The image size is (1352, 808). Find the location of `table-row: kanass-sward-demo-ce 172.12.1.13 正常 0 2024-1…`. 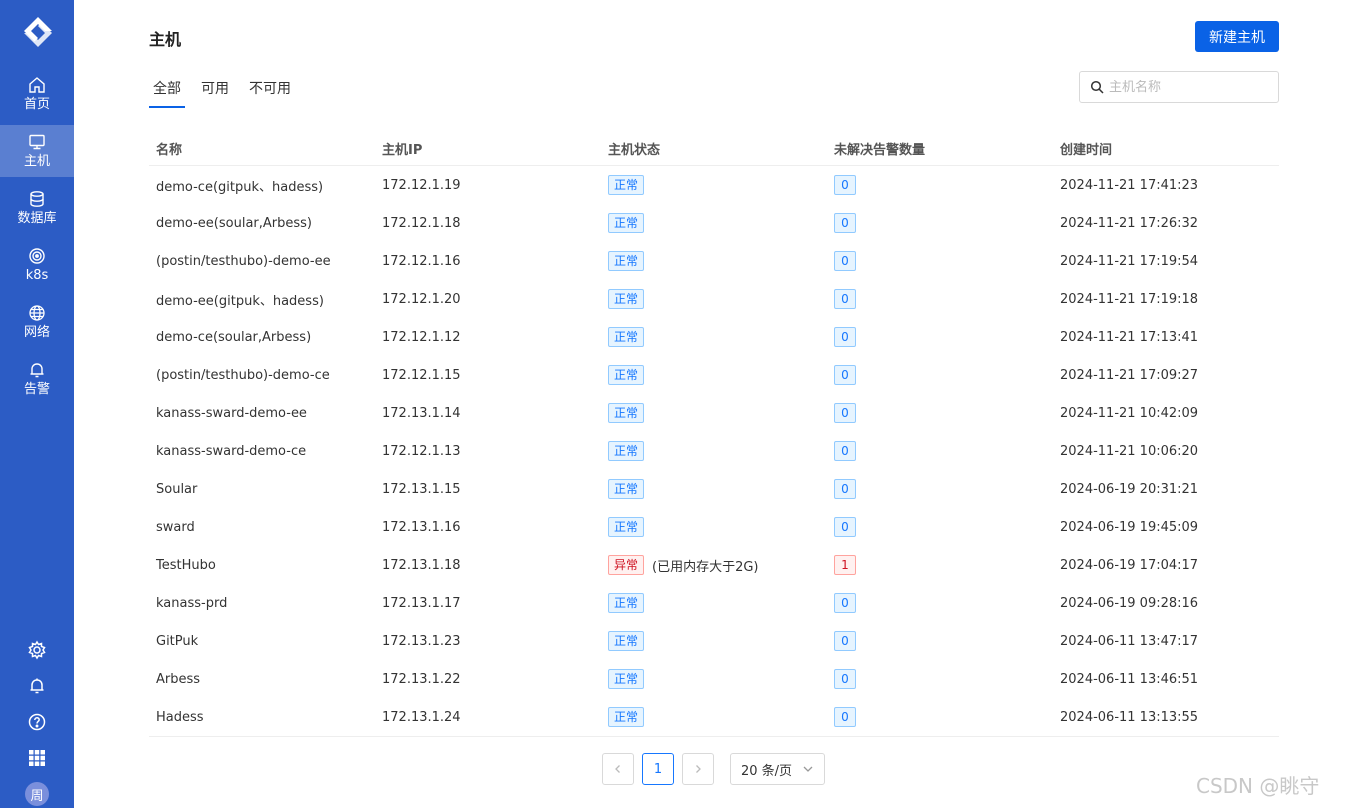

table-row: kanass-sward-demo-ce 172.12.1.13 正常 0 2024-1… is located at coordinates (714, 451).